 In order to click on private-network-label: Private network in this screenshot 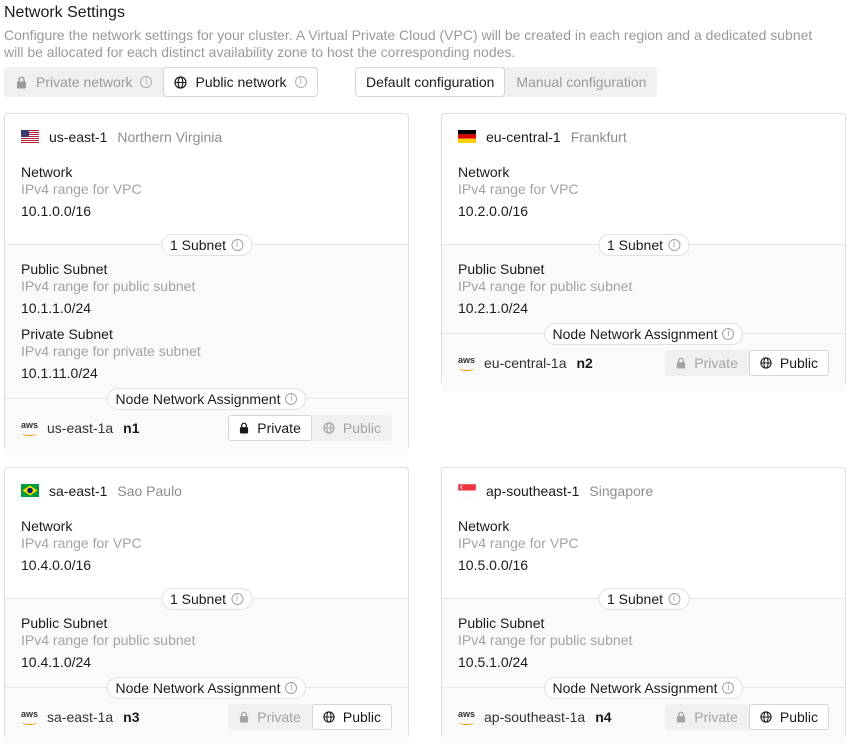, I will do `click(84, 82)`.